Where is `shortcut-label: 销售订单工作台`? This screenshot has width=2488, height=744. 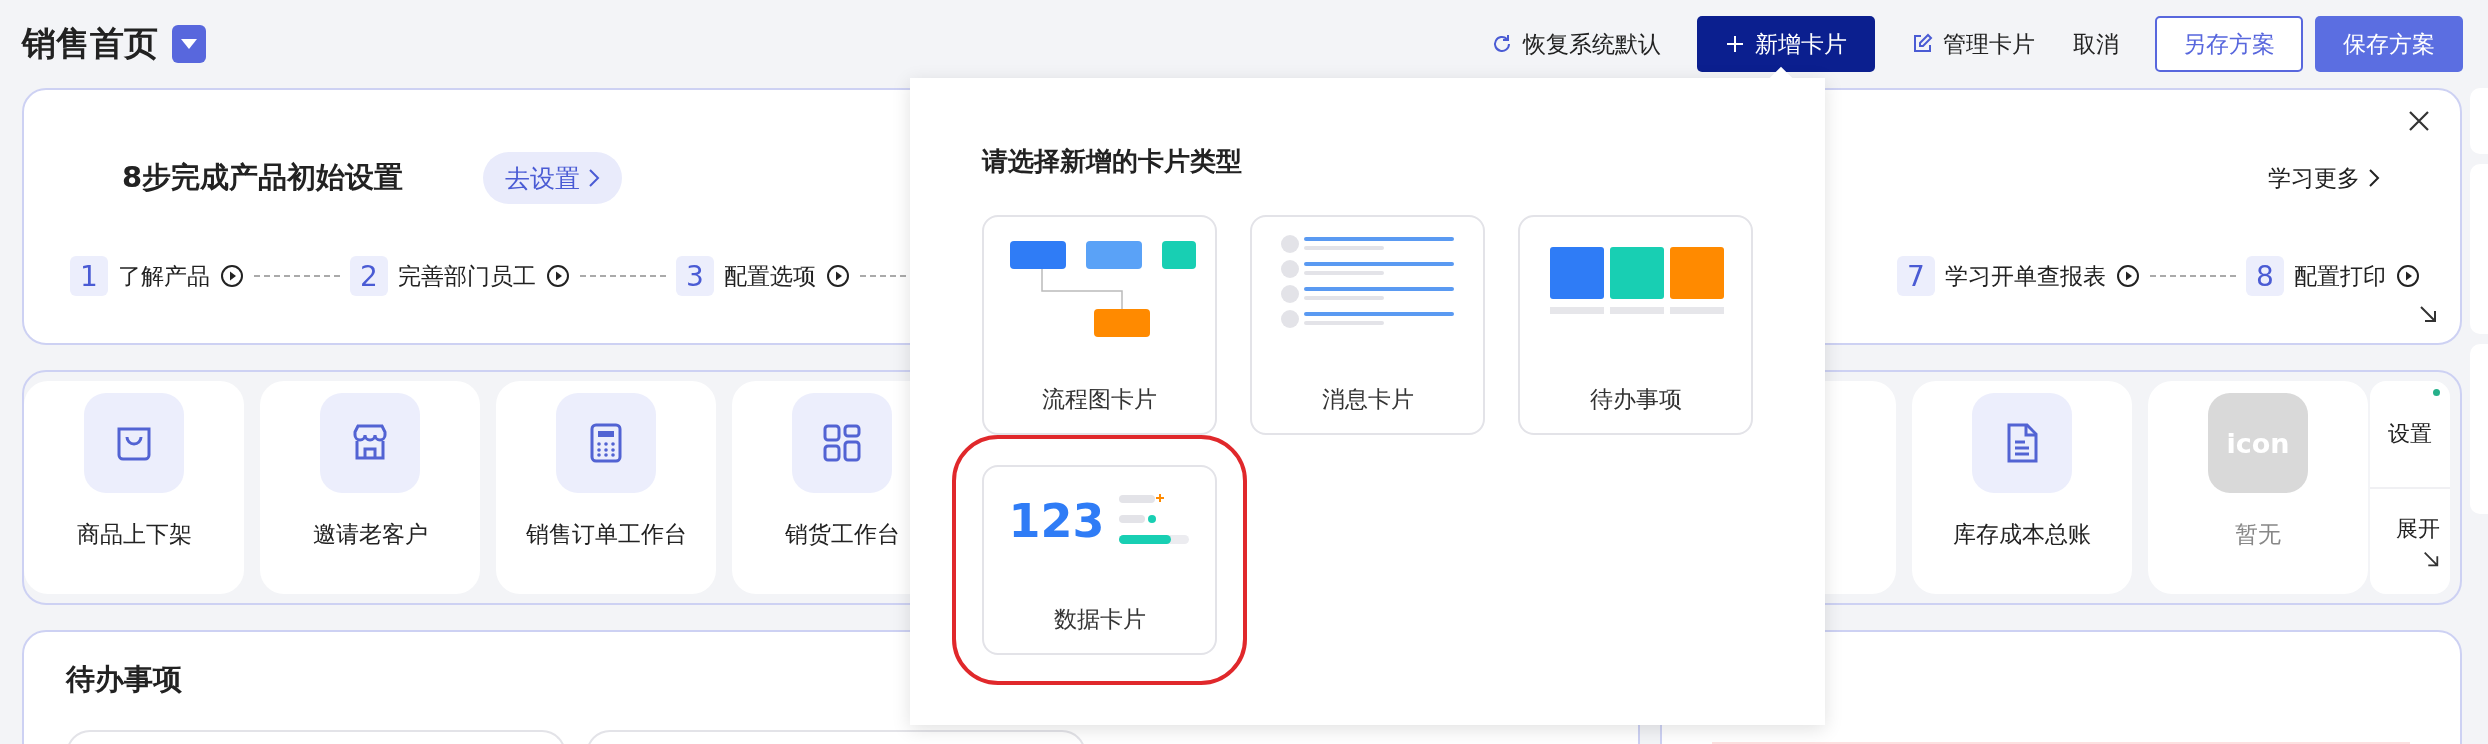
shortcut-label: 销售订单工作台 is located at coordinates (606, 534).